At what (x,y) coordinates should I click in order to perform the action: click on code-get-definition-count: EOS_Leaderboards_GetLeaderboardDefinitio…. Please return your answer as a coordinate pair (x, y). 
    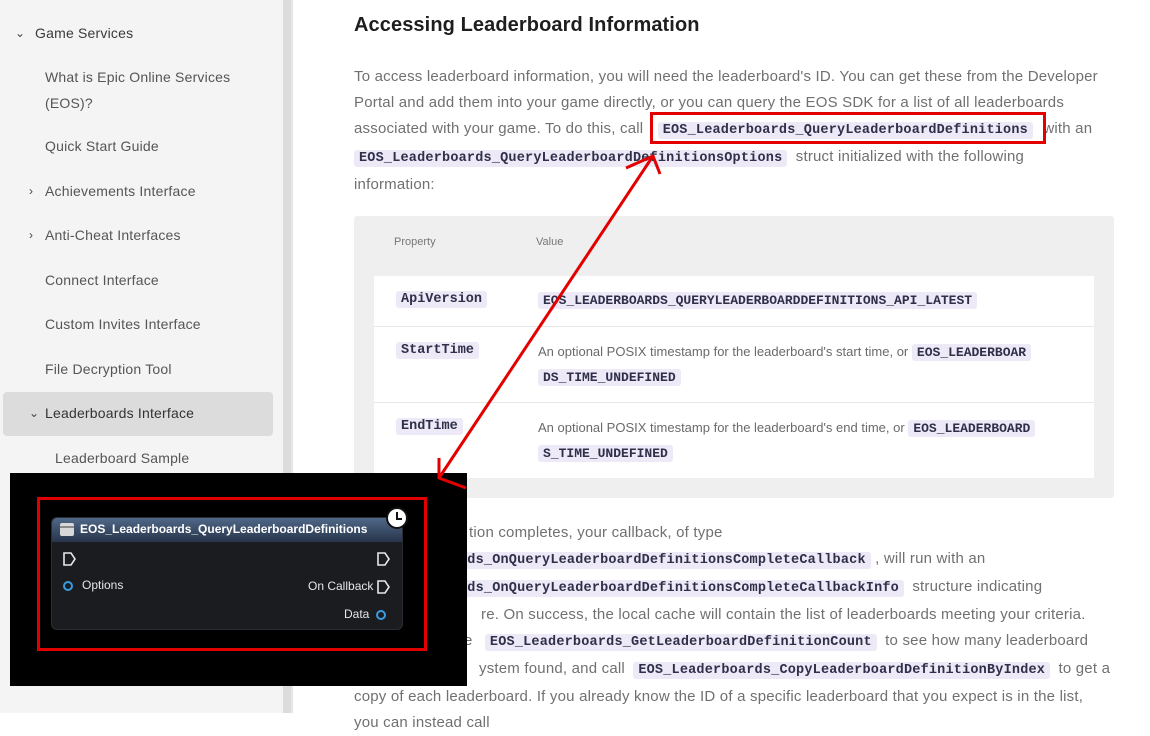
    Looking at the image, I should click on (680, 642).